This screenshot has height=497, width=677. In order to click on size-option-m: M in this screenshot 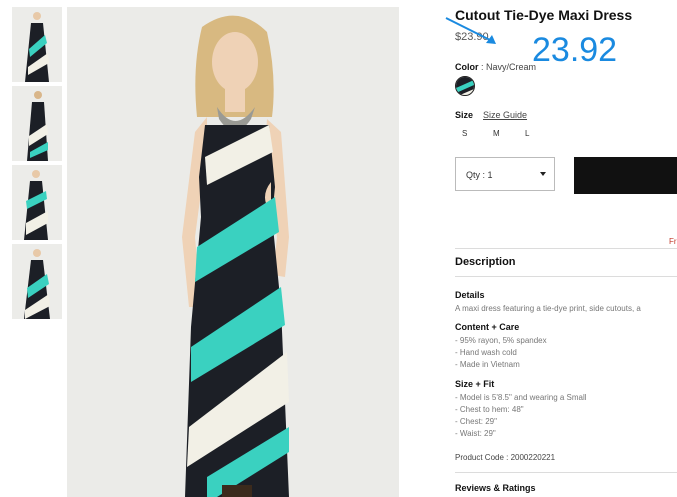, I will do `click(496, 133)`.